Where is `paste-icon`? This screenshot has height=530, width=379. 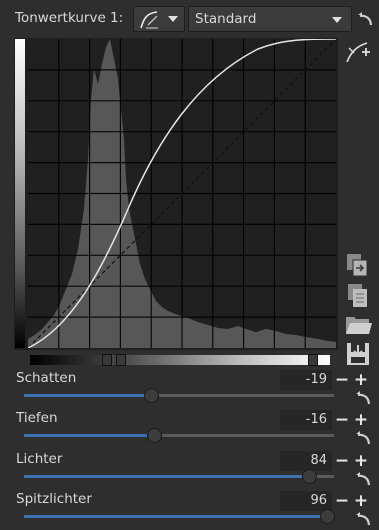 paste-icon is located at coordinates (358, 295).